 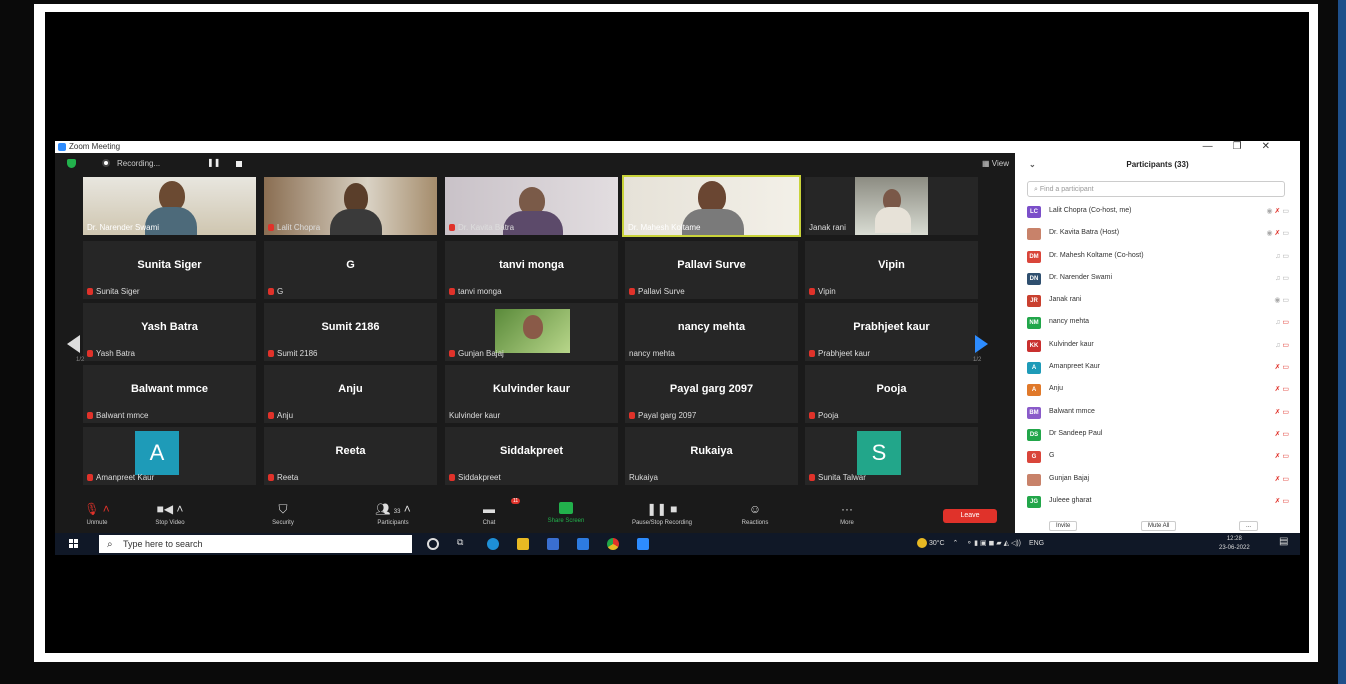 I want to click on restore-button: ❐, so click(x=1247, y=146).